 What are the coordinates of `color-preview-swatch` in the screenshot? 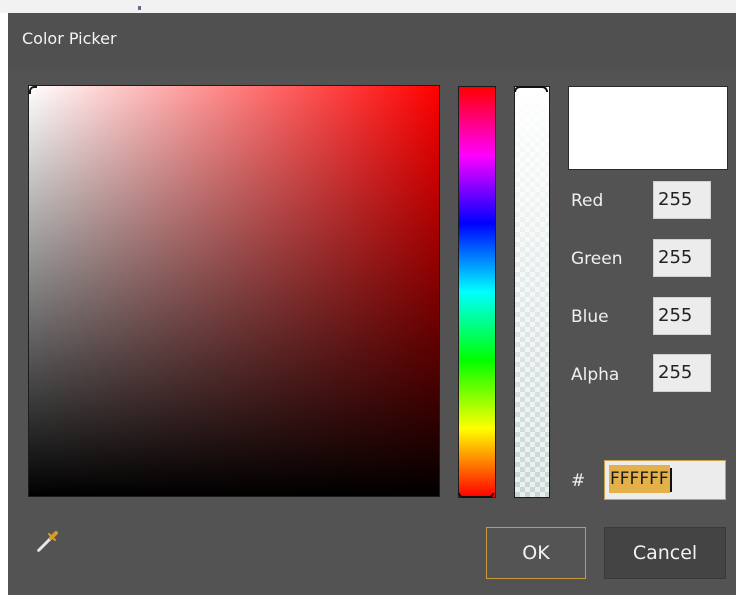 It's located at (648, 128).